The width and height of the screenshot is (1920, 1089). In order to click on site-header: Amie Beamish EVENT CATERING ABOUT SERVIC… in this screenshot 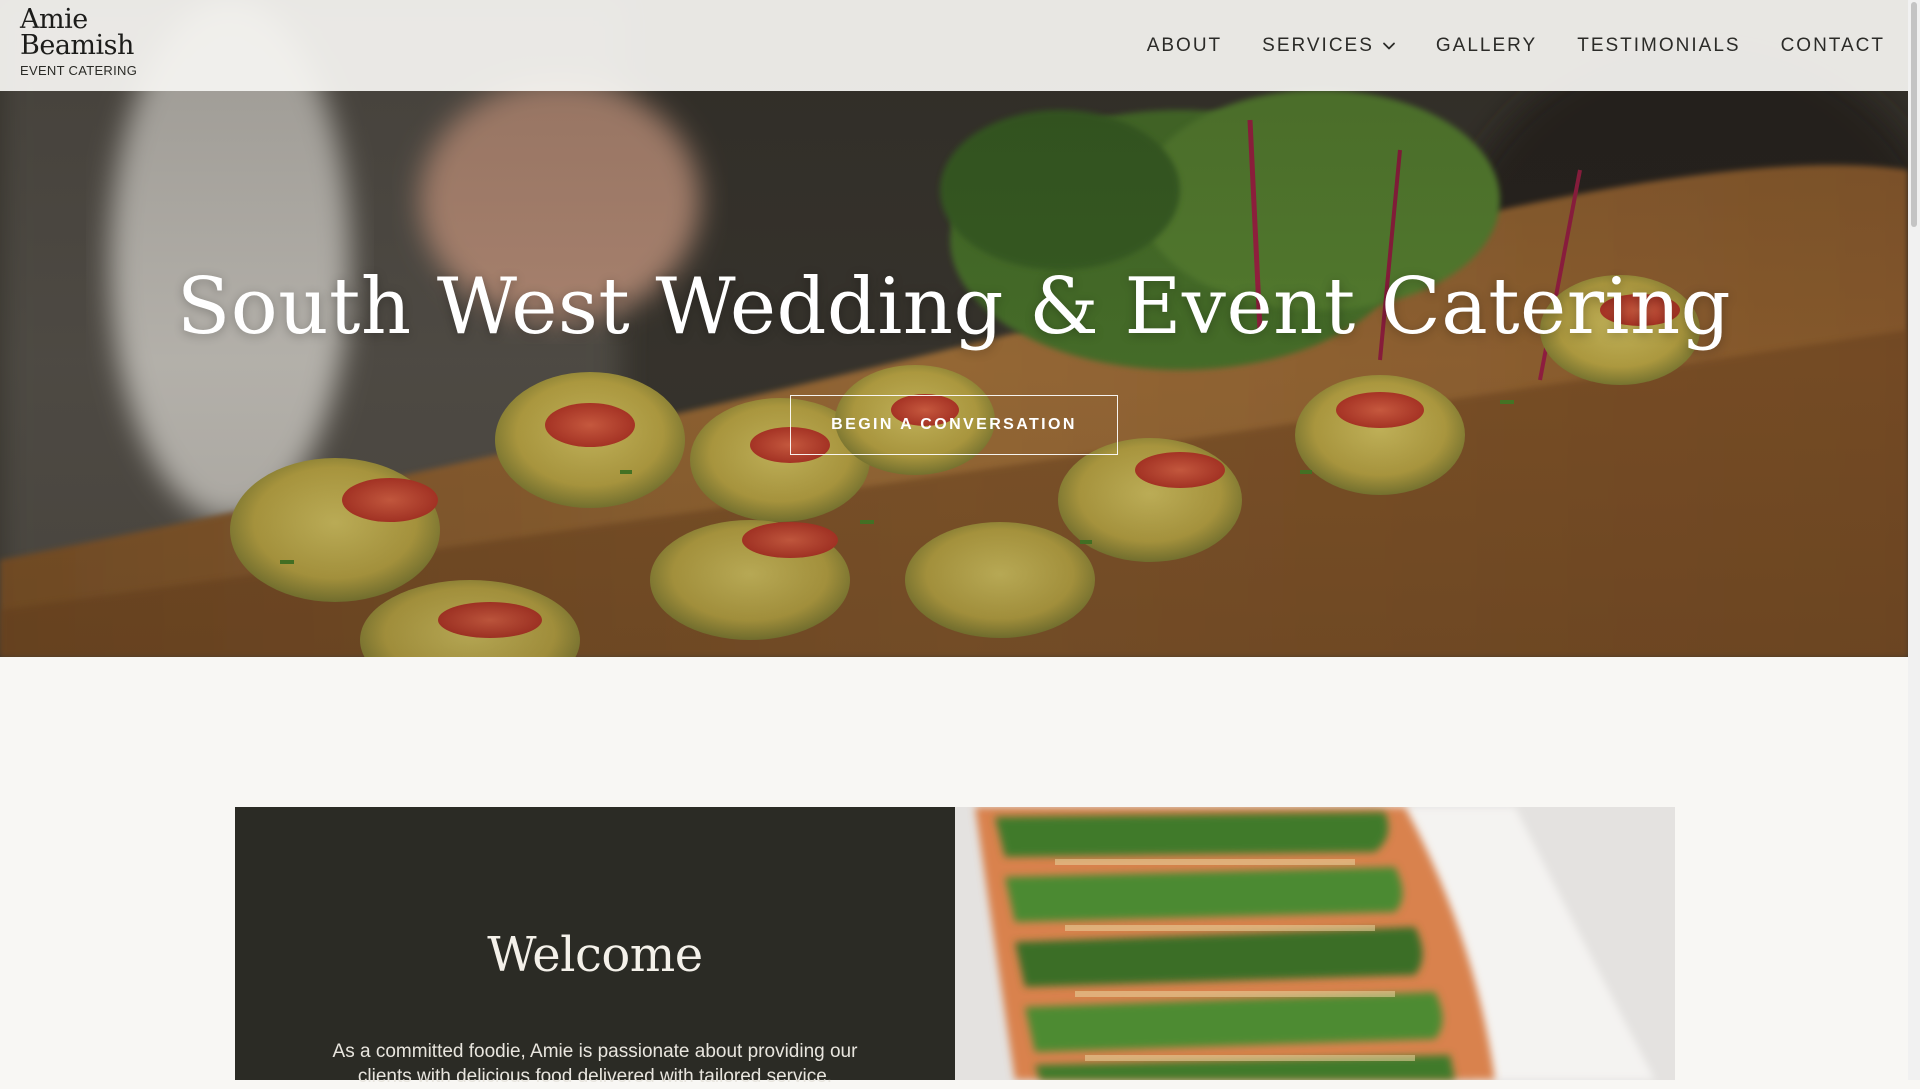, I will do `click(954, 45)`.